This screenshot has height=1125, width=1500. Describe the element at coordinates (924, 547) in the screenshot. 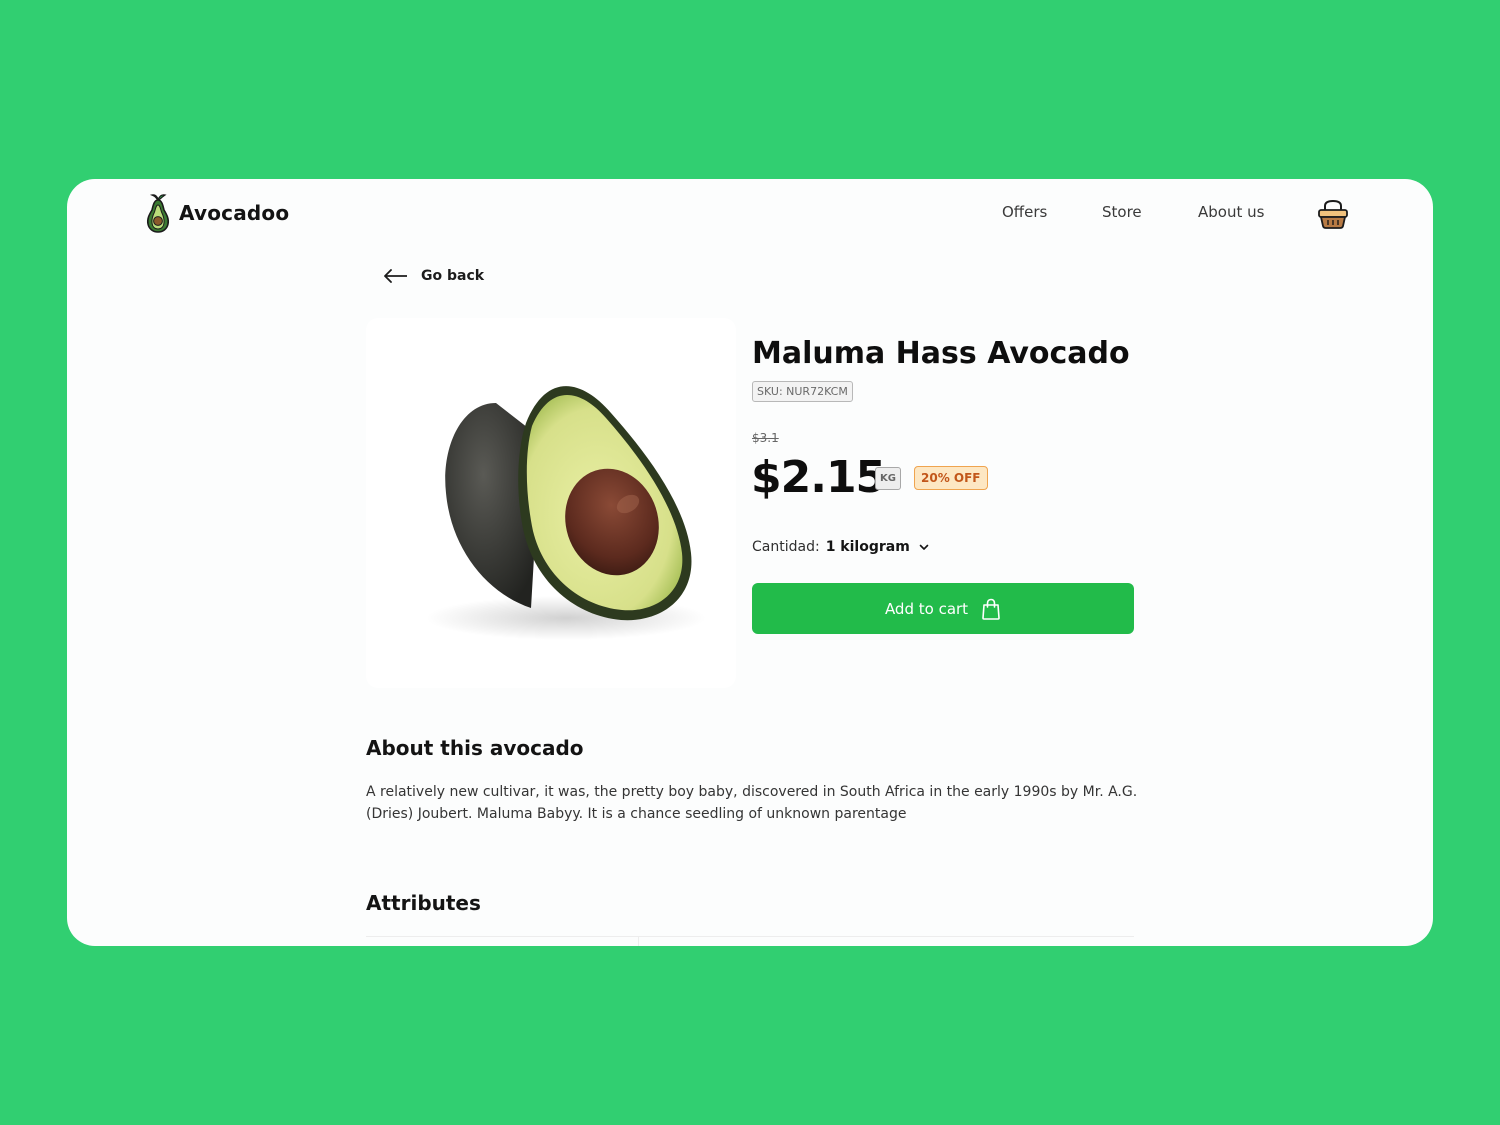

I see `chevron-down-icon` at that location.